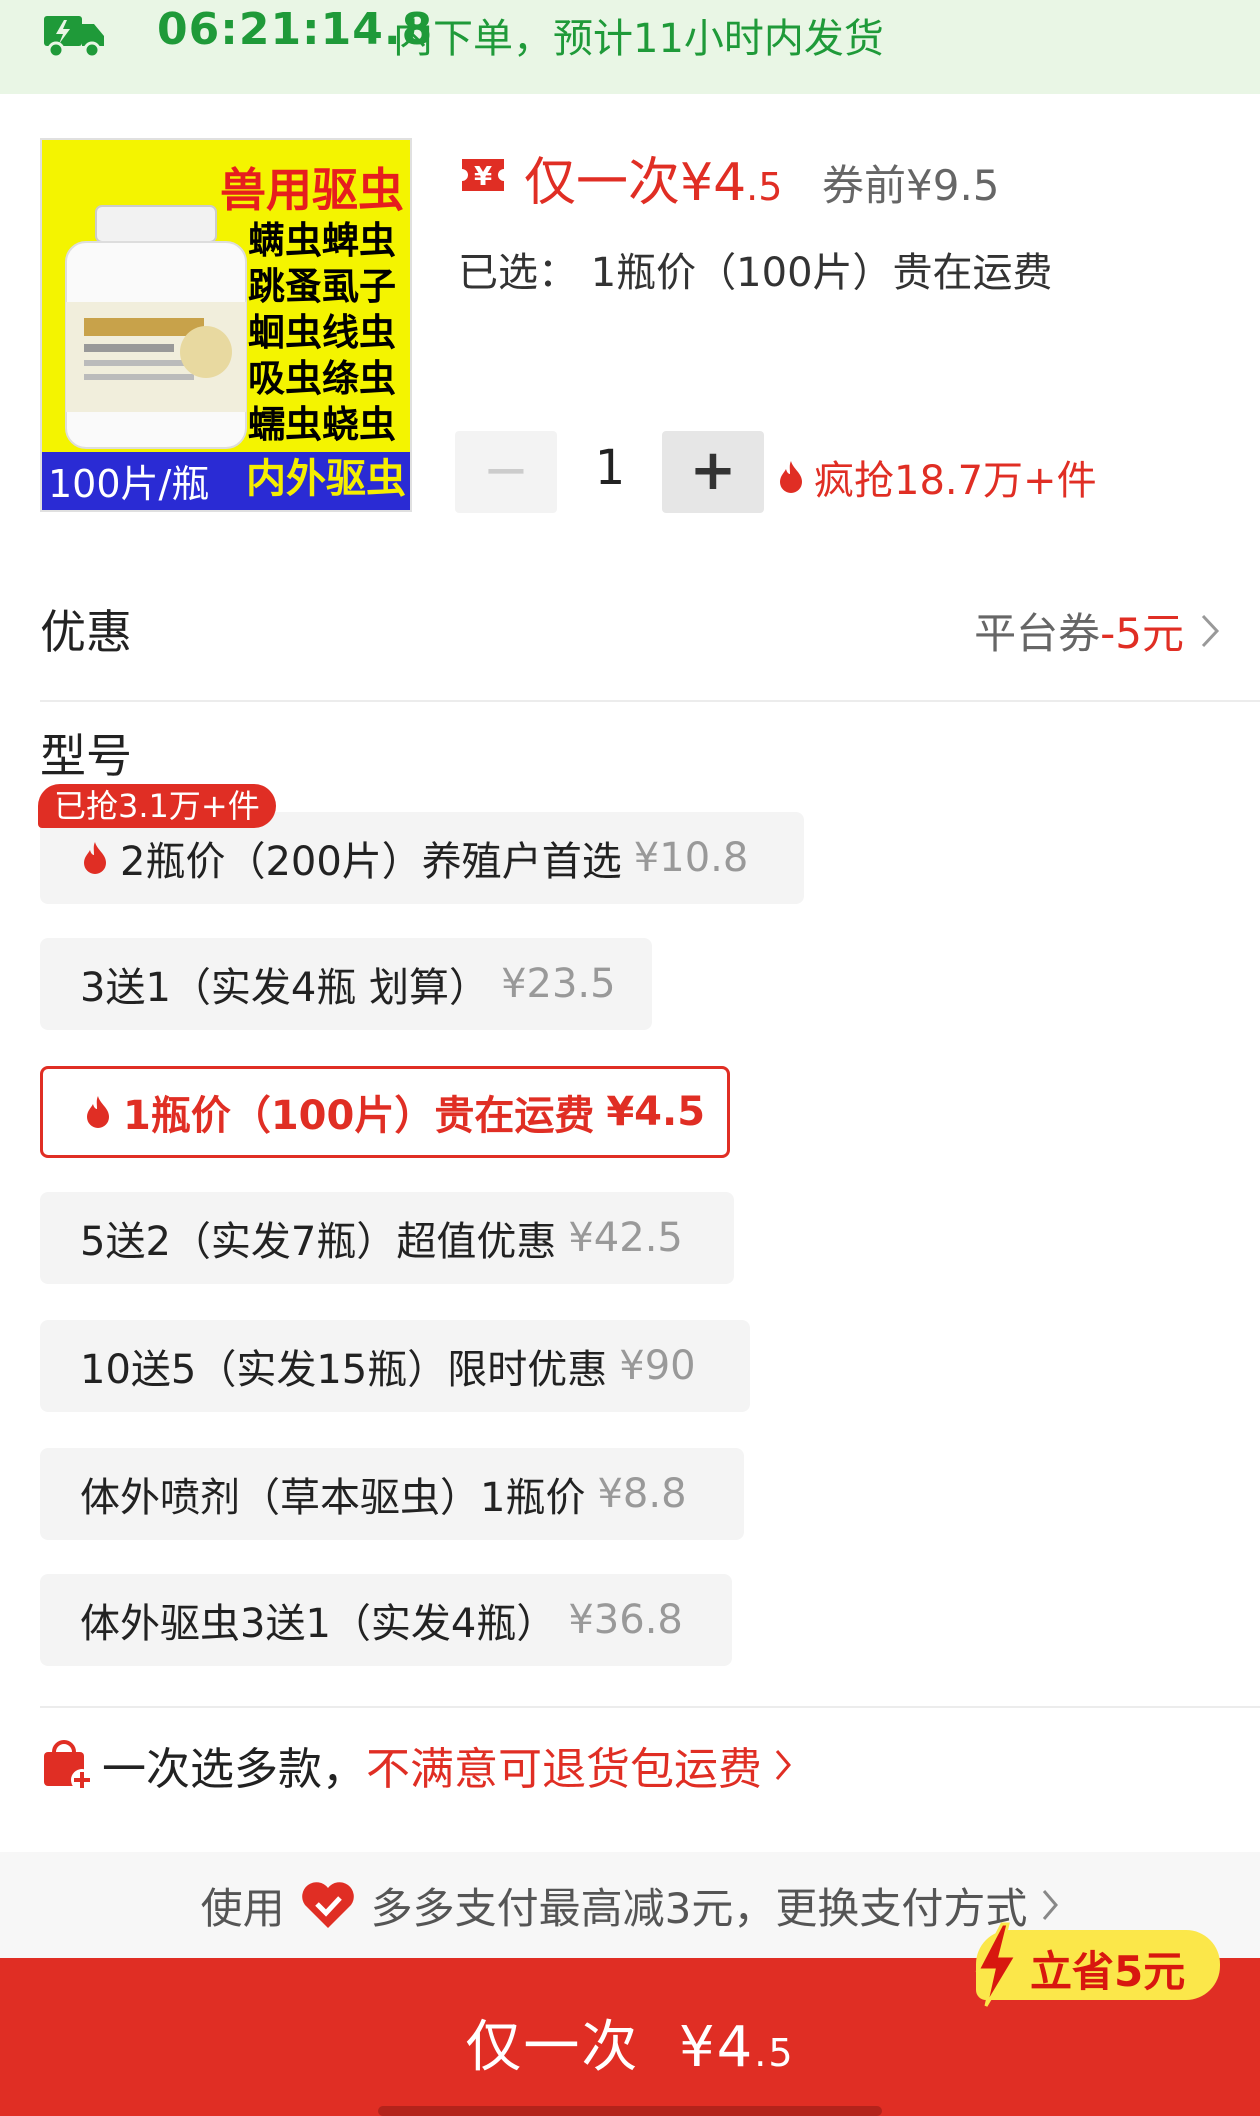 This screenshot has height=2116, width=1260. What do you see at coordinates (385, 1112) in the screenshot?
I see `model-option-3-selected: 1瓶价（100片）贵在运费 ¥4.5` at bounding box center [385, 1112].